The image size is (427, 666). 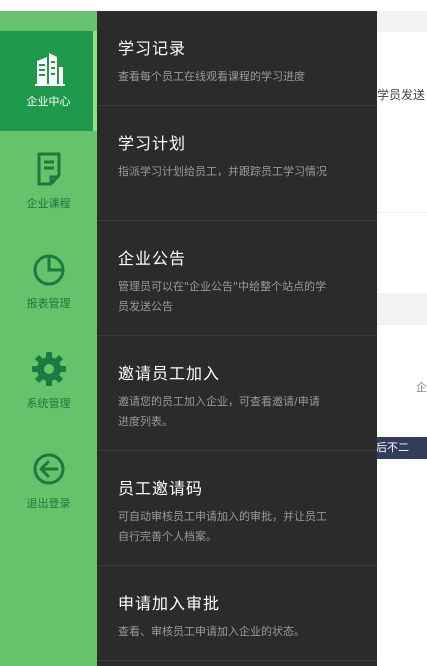 What do you see at coordinates (399, 448) in the screenshot?
I see `background-badge: 后不二` at bounding box center [399, 448].